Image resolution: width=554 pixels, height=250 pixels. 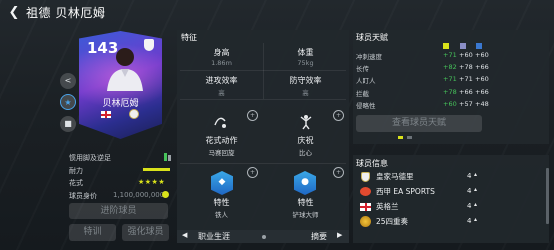 What do you see at coordinates (365, 177) in the screenshot?
I see `real-madrid-crest-icon` at bounding box center [365, 177].